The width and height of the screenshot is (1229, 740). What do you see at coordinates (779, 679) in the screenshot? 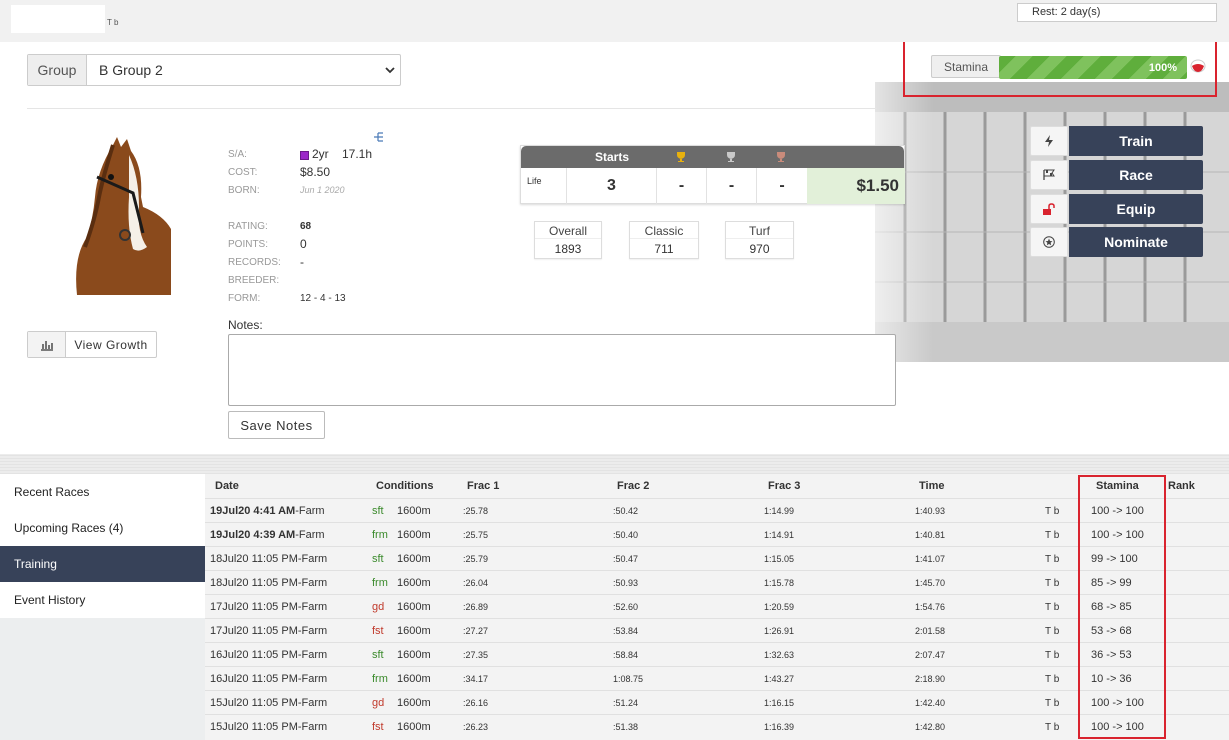
I see `row-f3: 1:43.27` at bounding box center [779, 679].